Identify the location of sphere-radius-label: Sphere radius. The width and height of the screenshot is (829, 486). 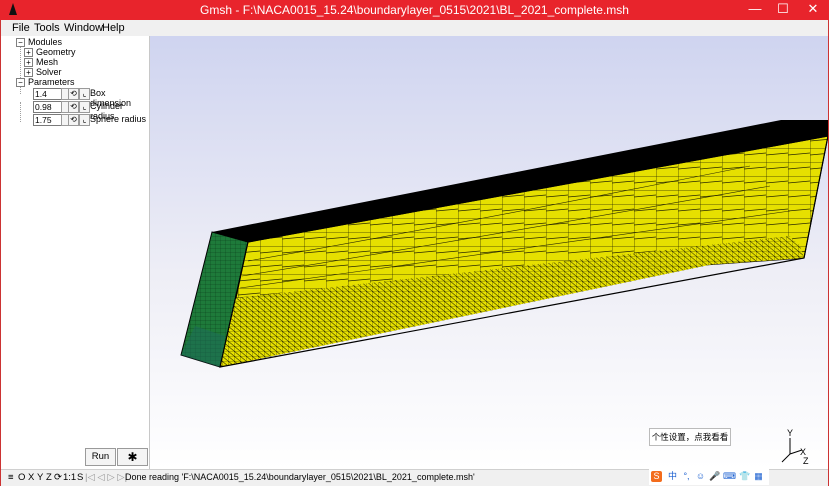
(118, 119).